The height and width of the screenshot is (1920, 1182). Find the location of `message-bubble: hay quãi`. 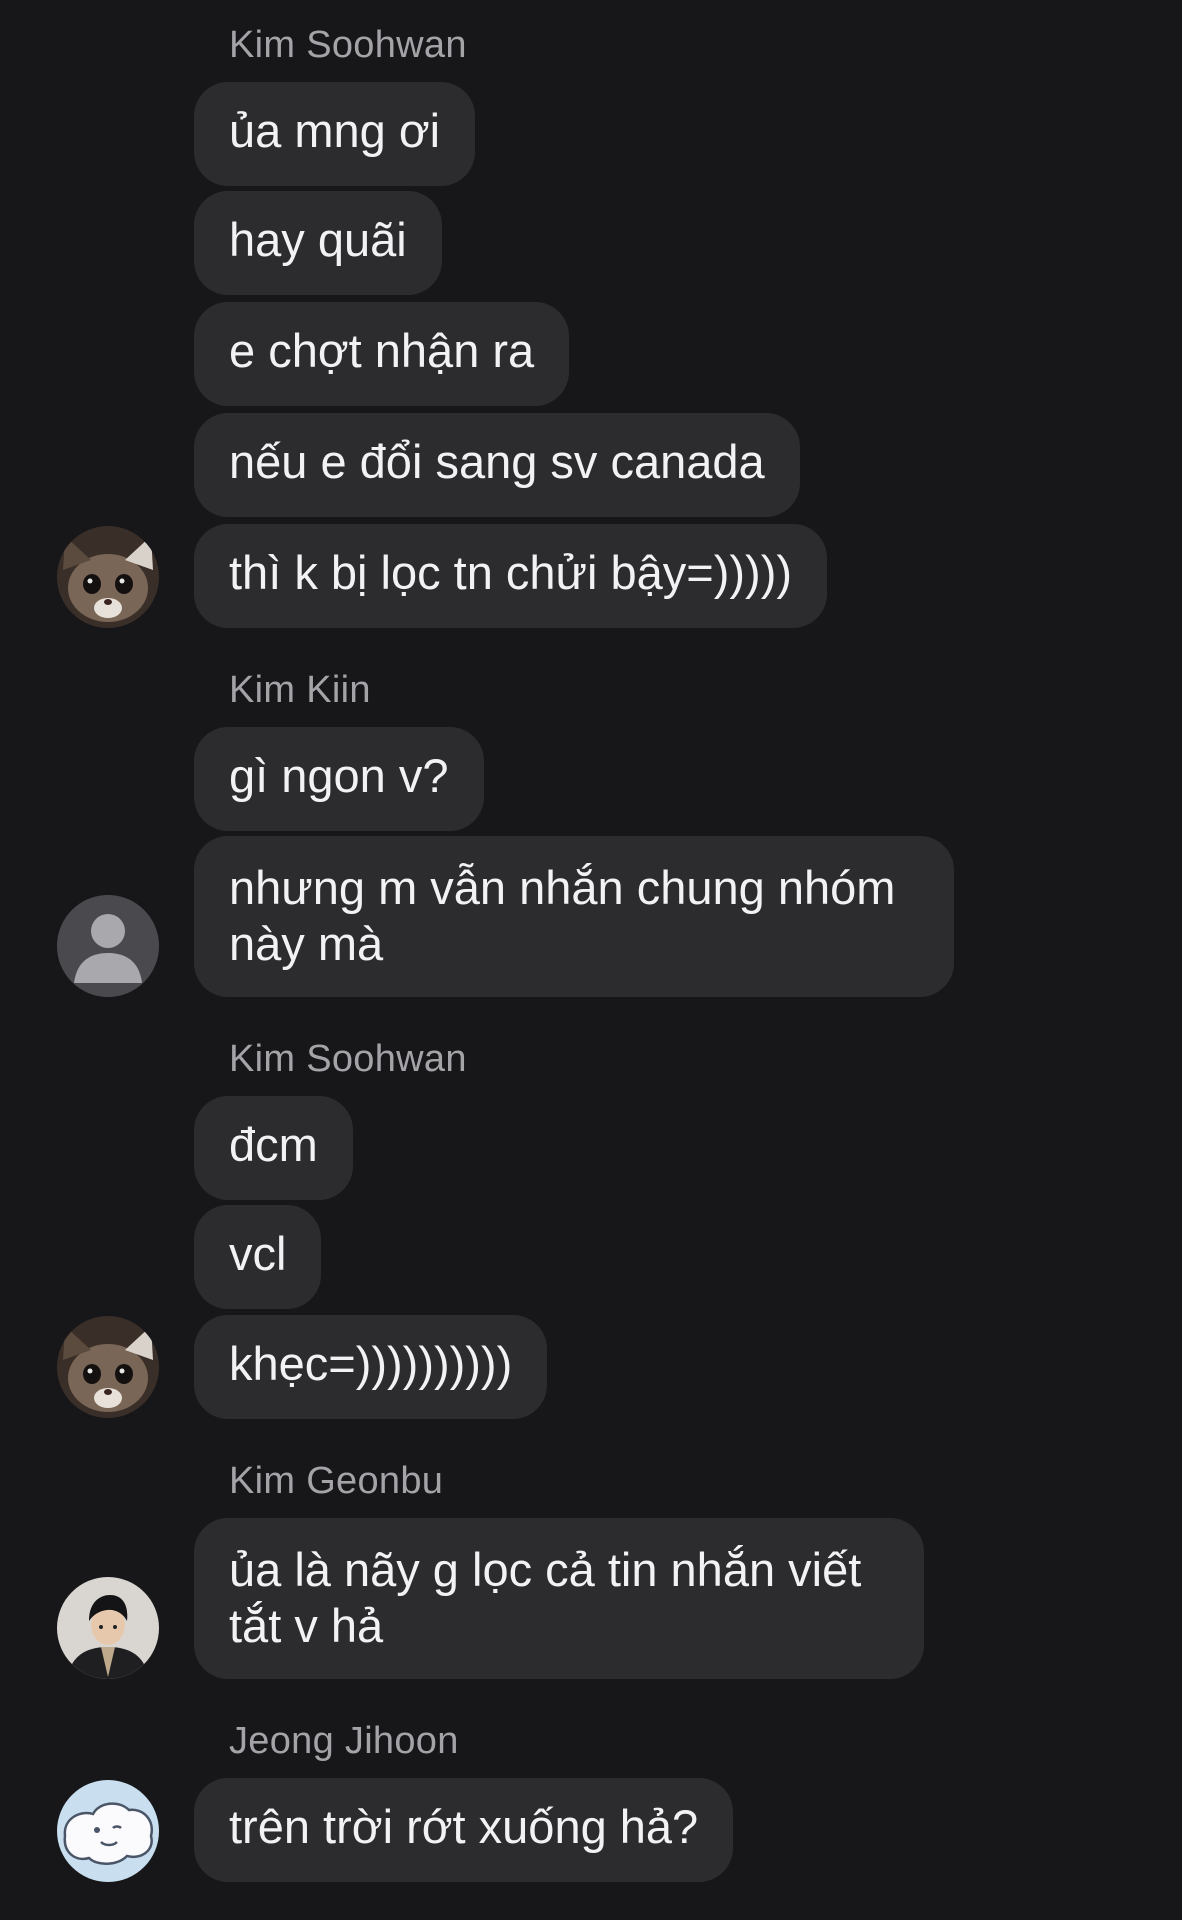

message-bubble: hay quãi is located at coordinates (318, 243).